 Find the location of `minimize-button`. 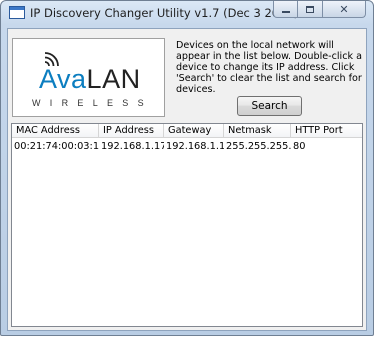

minimize-button is located at coordinates (285, 9).